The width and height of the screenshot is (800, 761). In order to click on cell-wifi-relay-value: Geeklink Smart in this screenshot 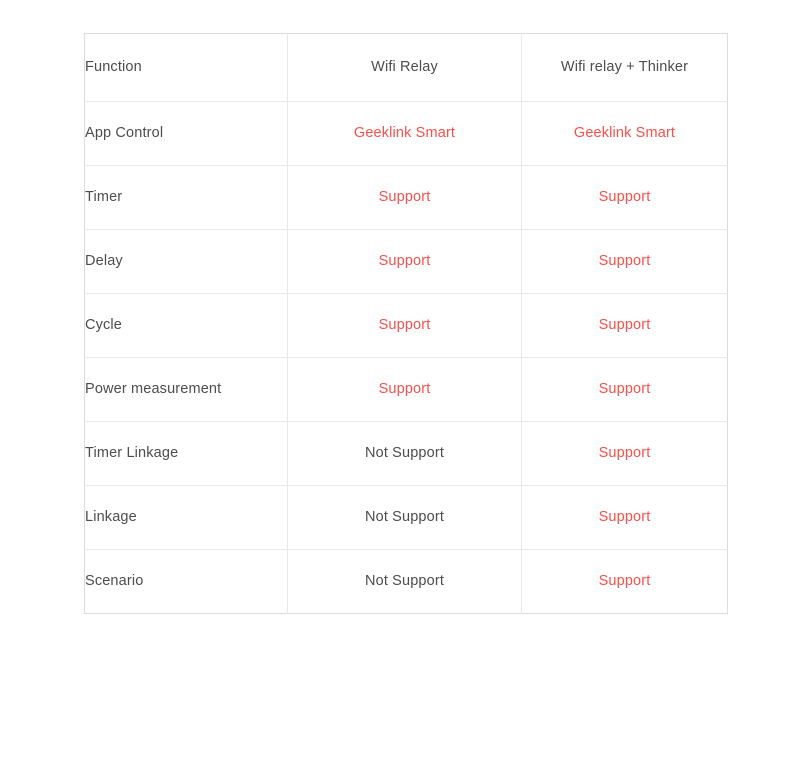, I will do `click(404, 133)`.